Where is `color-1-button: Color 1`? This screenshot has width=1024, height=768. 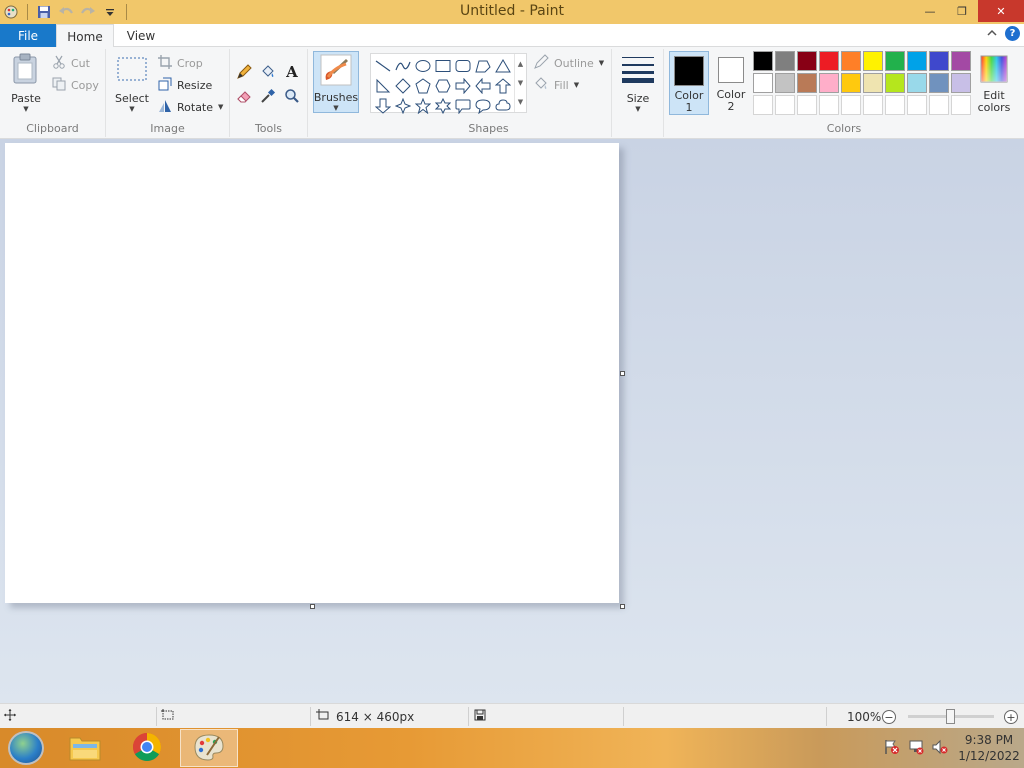 color-1-button: Color 1 is located at coordinates (689, 83).